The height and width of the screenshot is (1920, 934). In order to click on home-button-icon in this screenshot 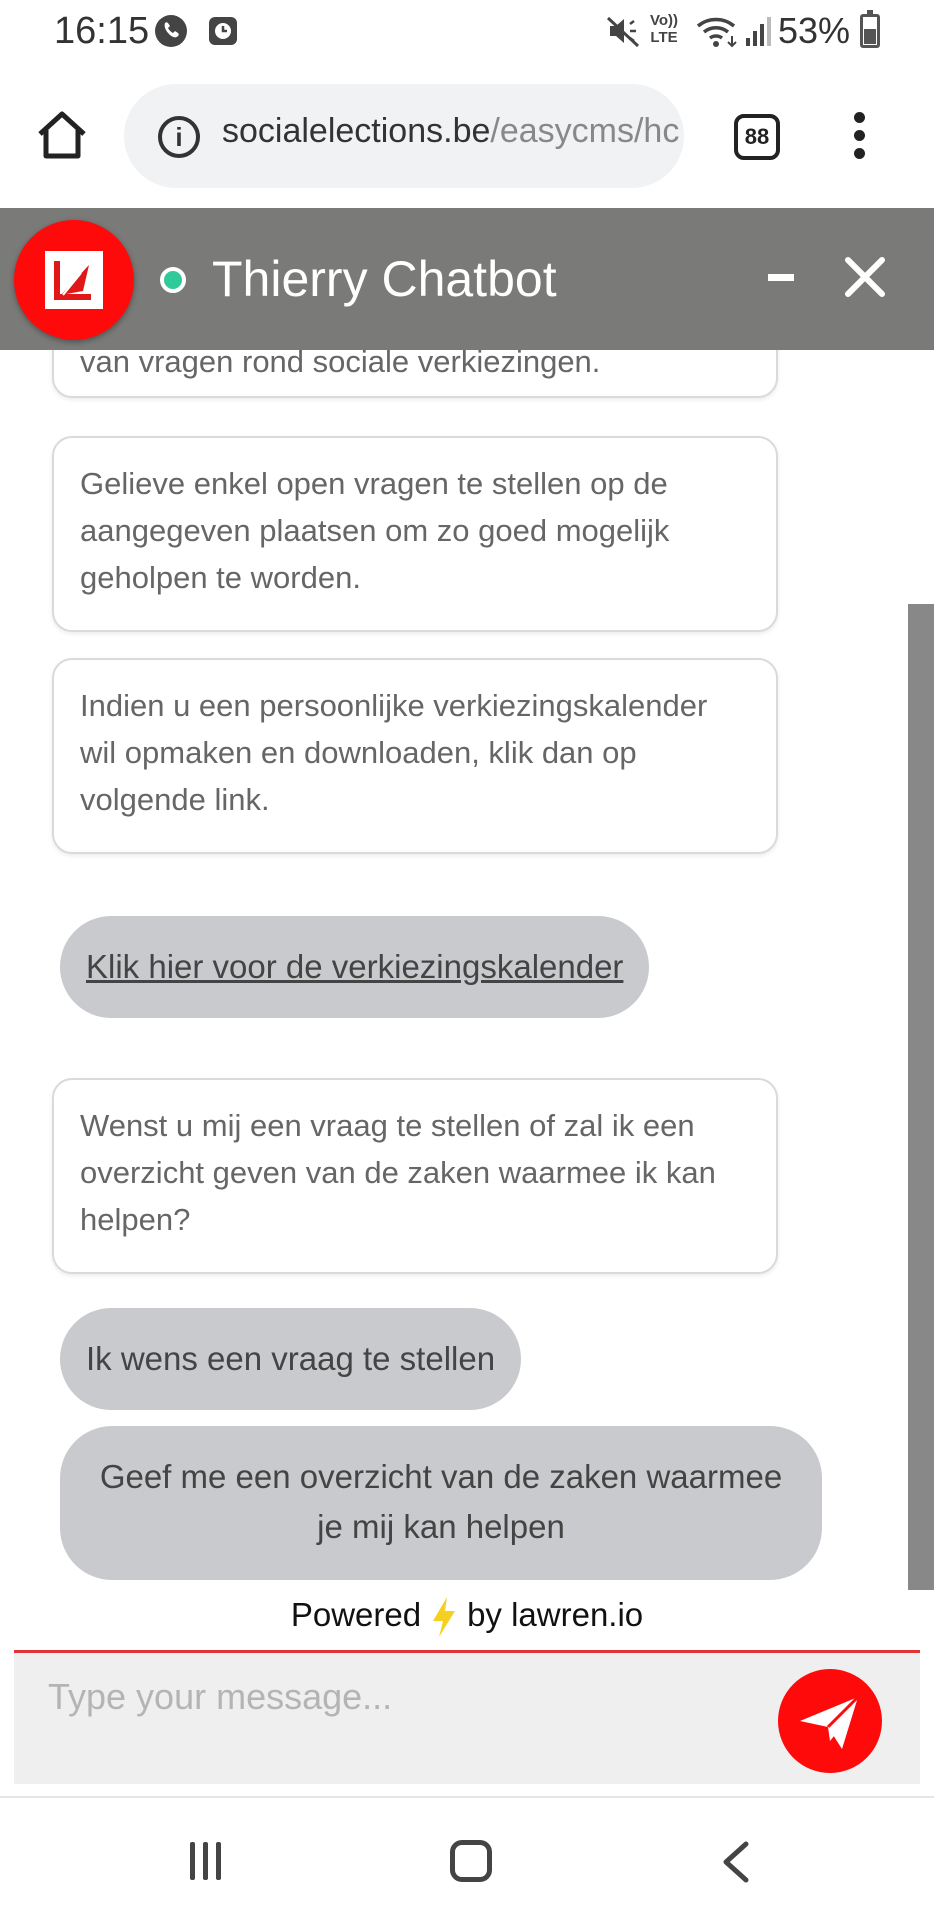, I will do `click(471, 1861)`.